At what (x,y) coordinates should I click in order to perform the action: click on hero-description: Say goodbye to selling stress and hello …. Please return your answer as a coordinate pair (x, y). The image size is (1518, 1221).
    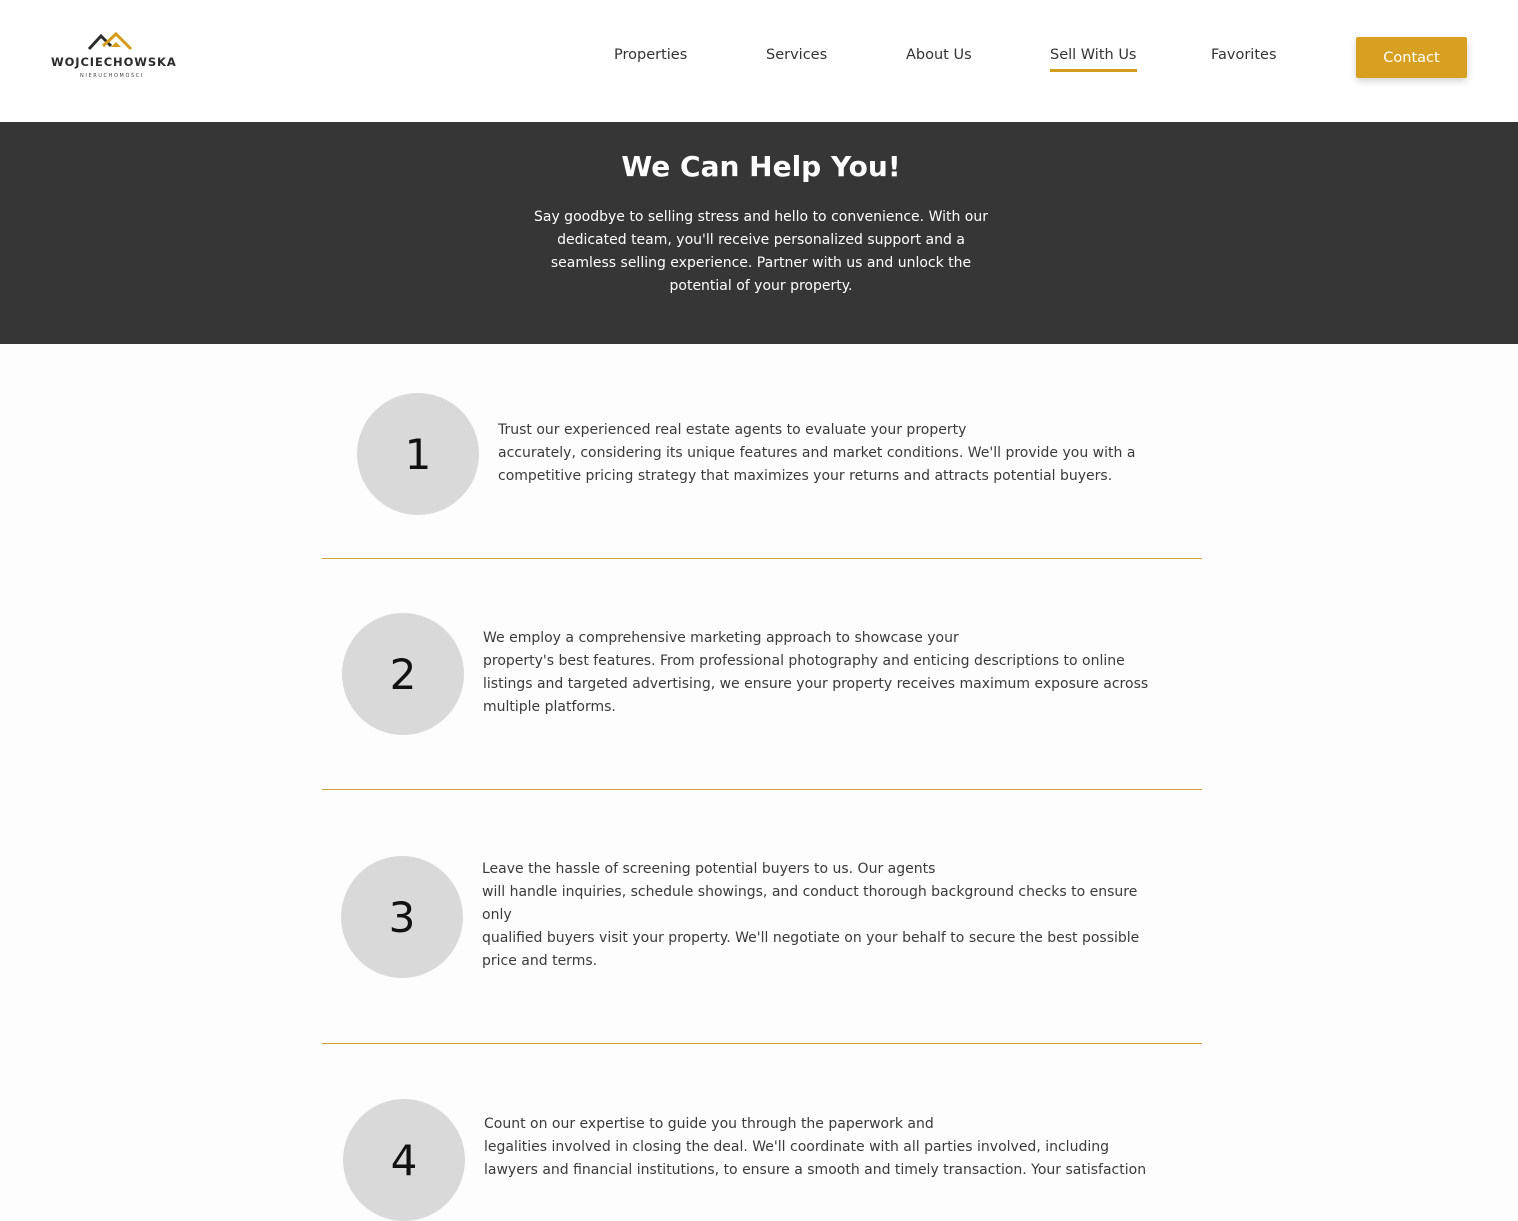
    Looking at the image, I should click on (761, 252).